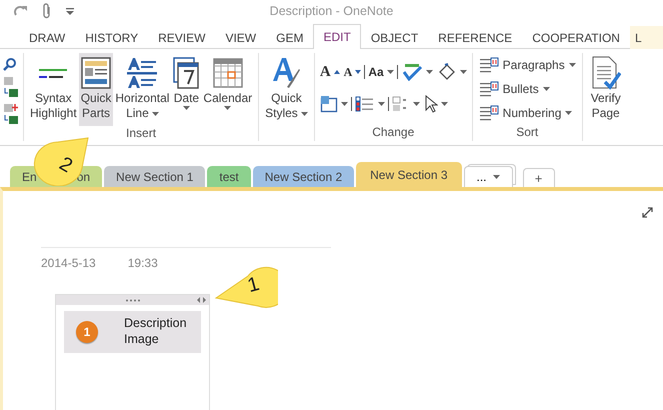 This screenshot has height=410, width=663. Describe the element at coordinates (538, 177) in the screenshot. I see `add-section-button: +` at that location.